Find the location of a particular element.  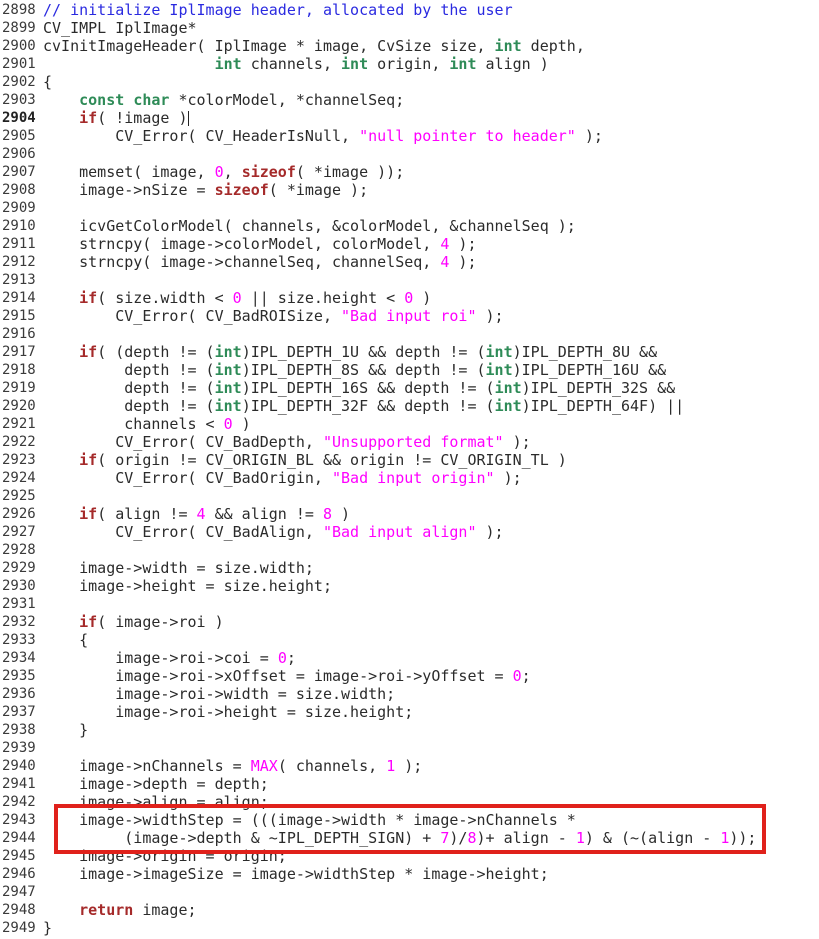

line-number: 2919 is located at coordinates (19, 388).